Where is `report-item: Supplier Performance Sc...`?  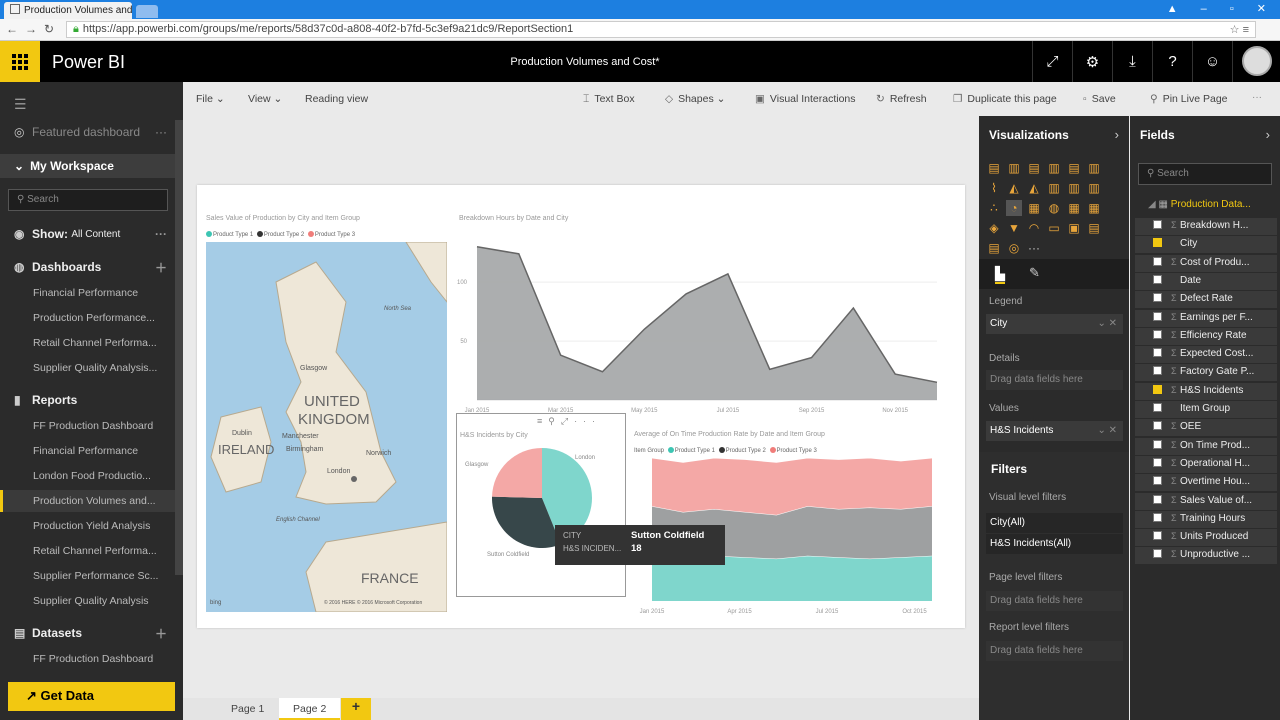
report-item: Supplier Performance Sc... is located at coordinates (87, 576).